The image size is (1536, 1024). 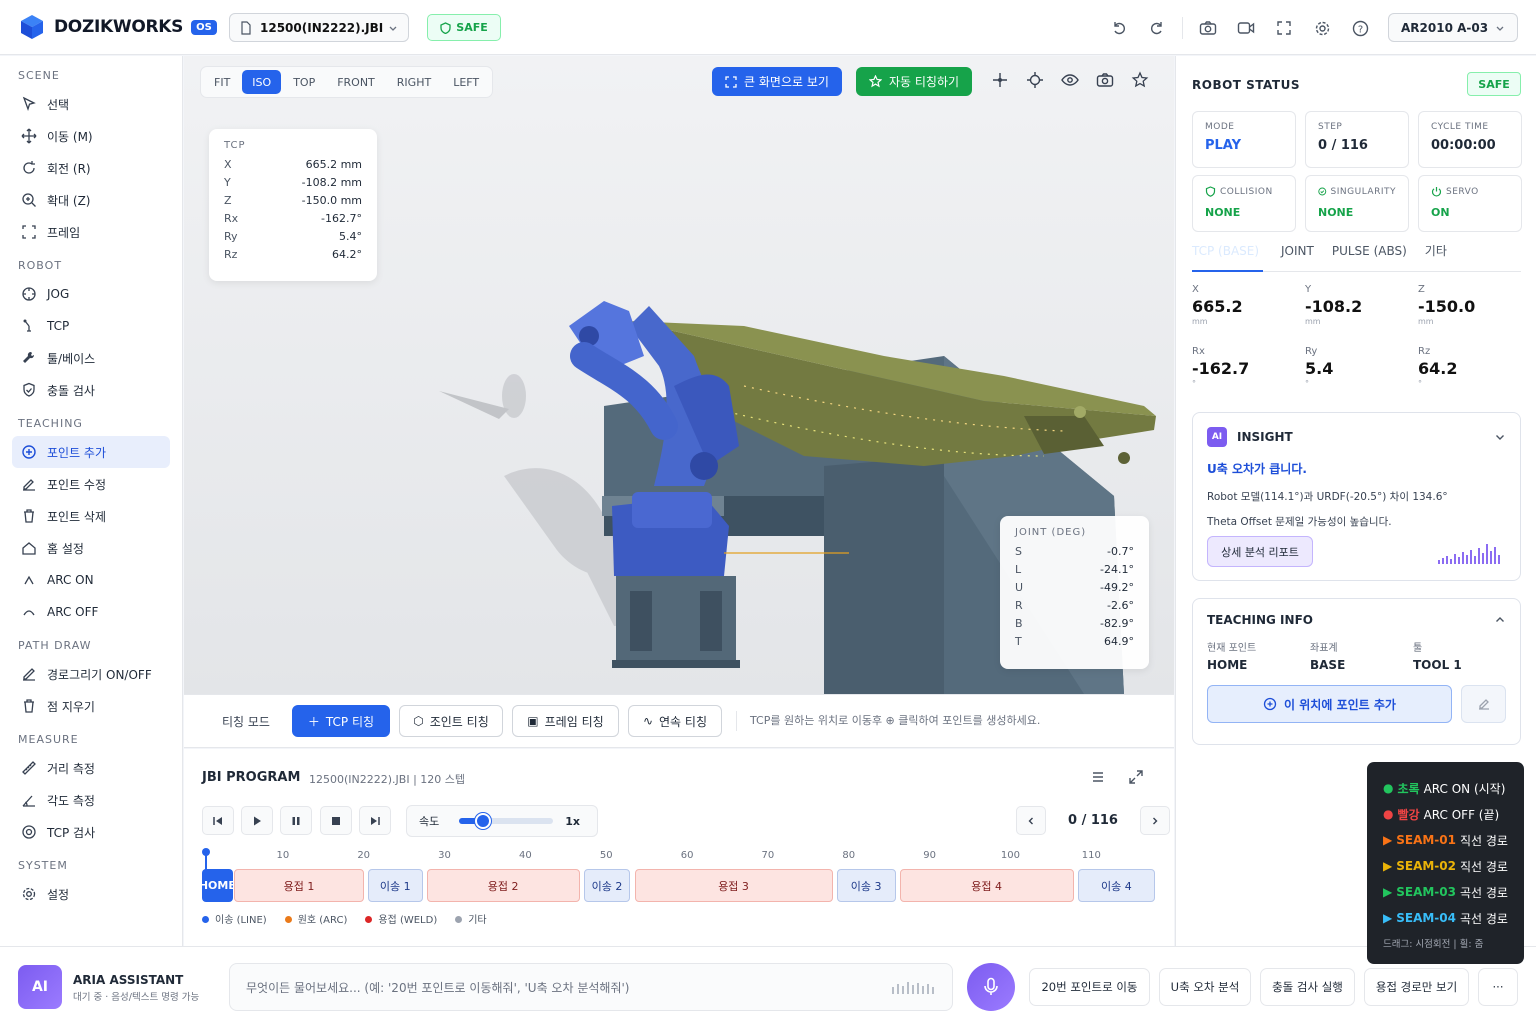 I want to click on insight-line-1: Robot 모델(114.1°)과 URDF(-20.5°) 차이 134.6°, so click(x=1327, y=497).